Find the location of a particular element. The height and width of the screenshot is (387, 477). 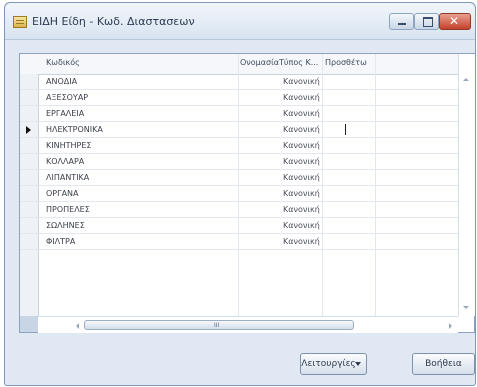

table-row: ΣΩΛΗΝΕΣ Κανονική is located at coordinates (239, 226).